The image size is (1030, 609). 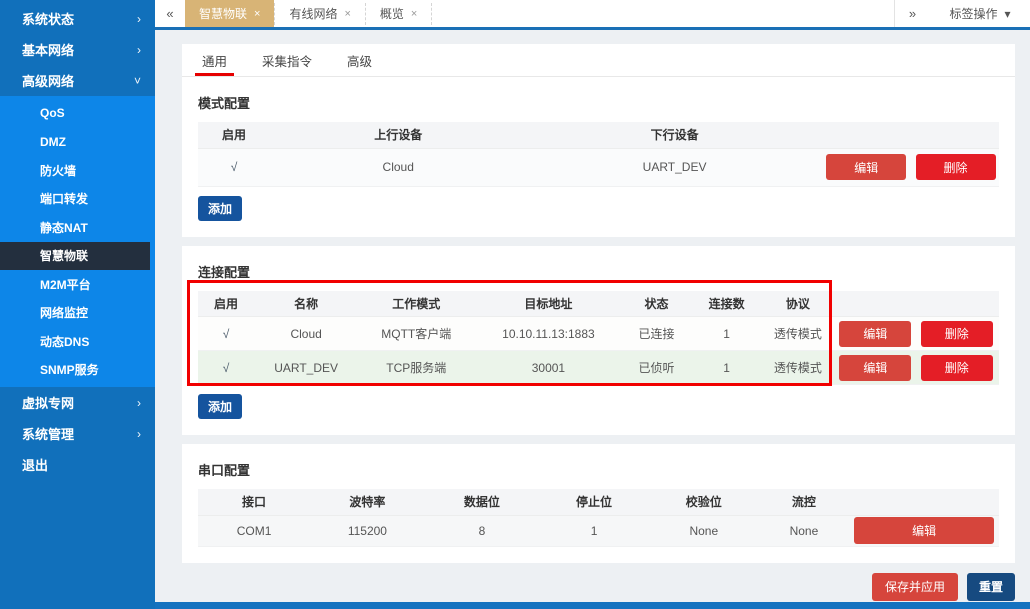 What do you see at coordinates (214, 60) in the screenshot?
I see `tab-general: 通用` at bounding box center [214, 60].